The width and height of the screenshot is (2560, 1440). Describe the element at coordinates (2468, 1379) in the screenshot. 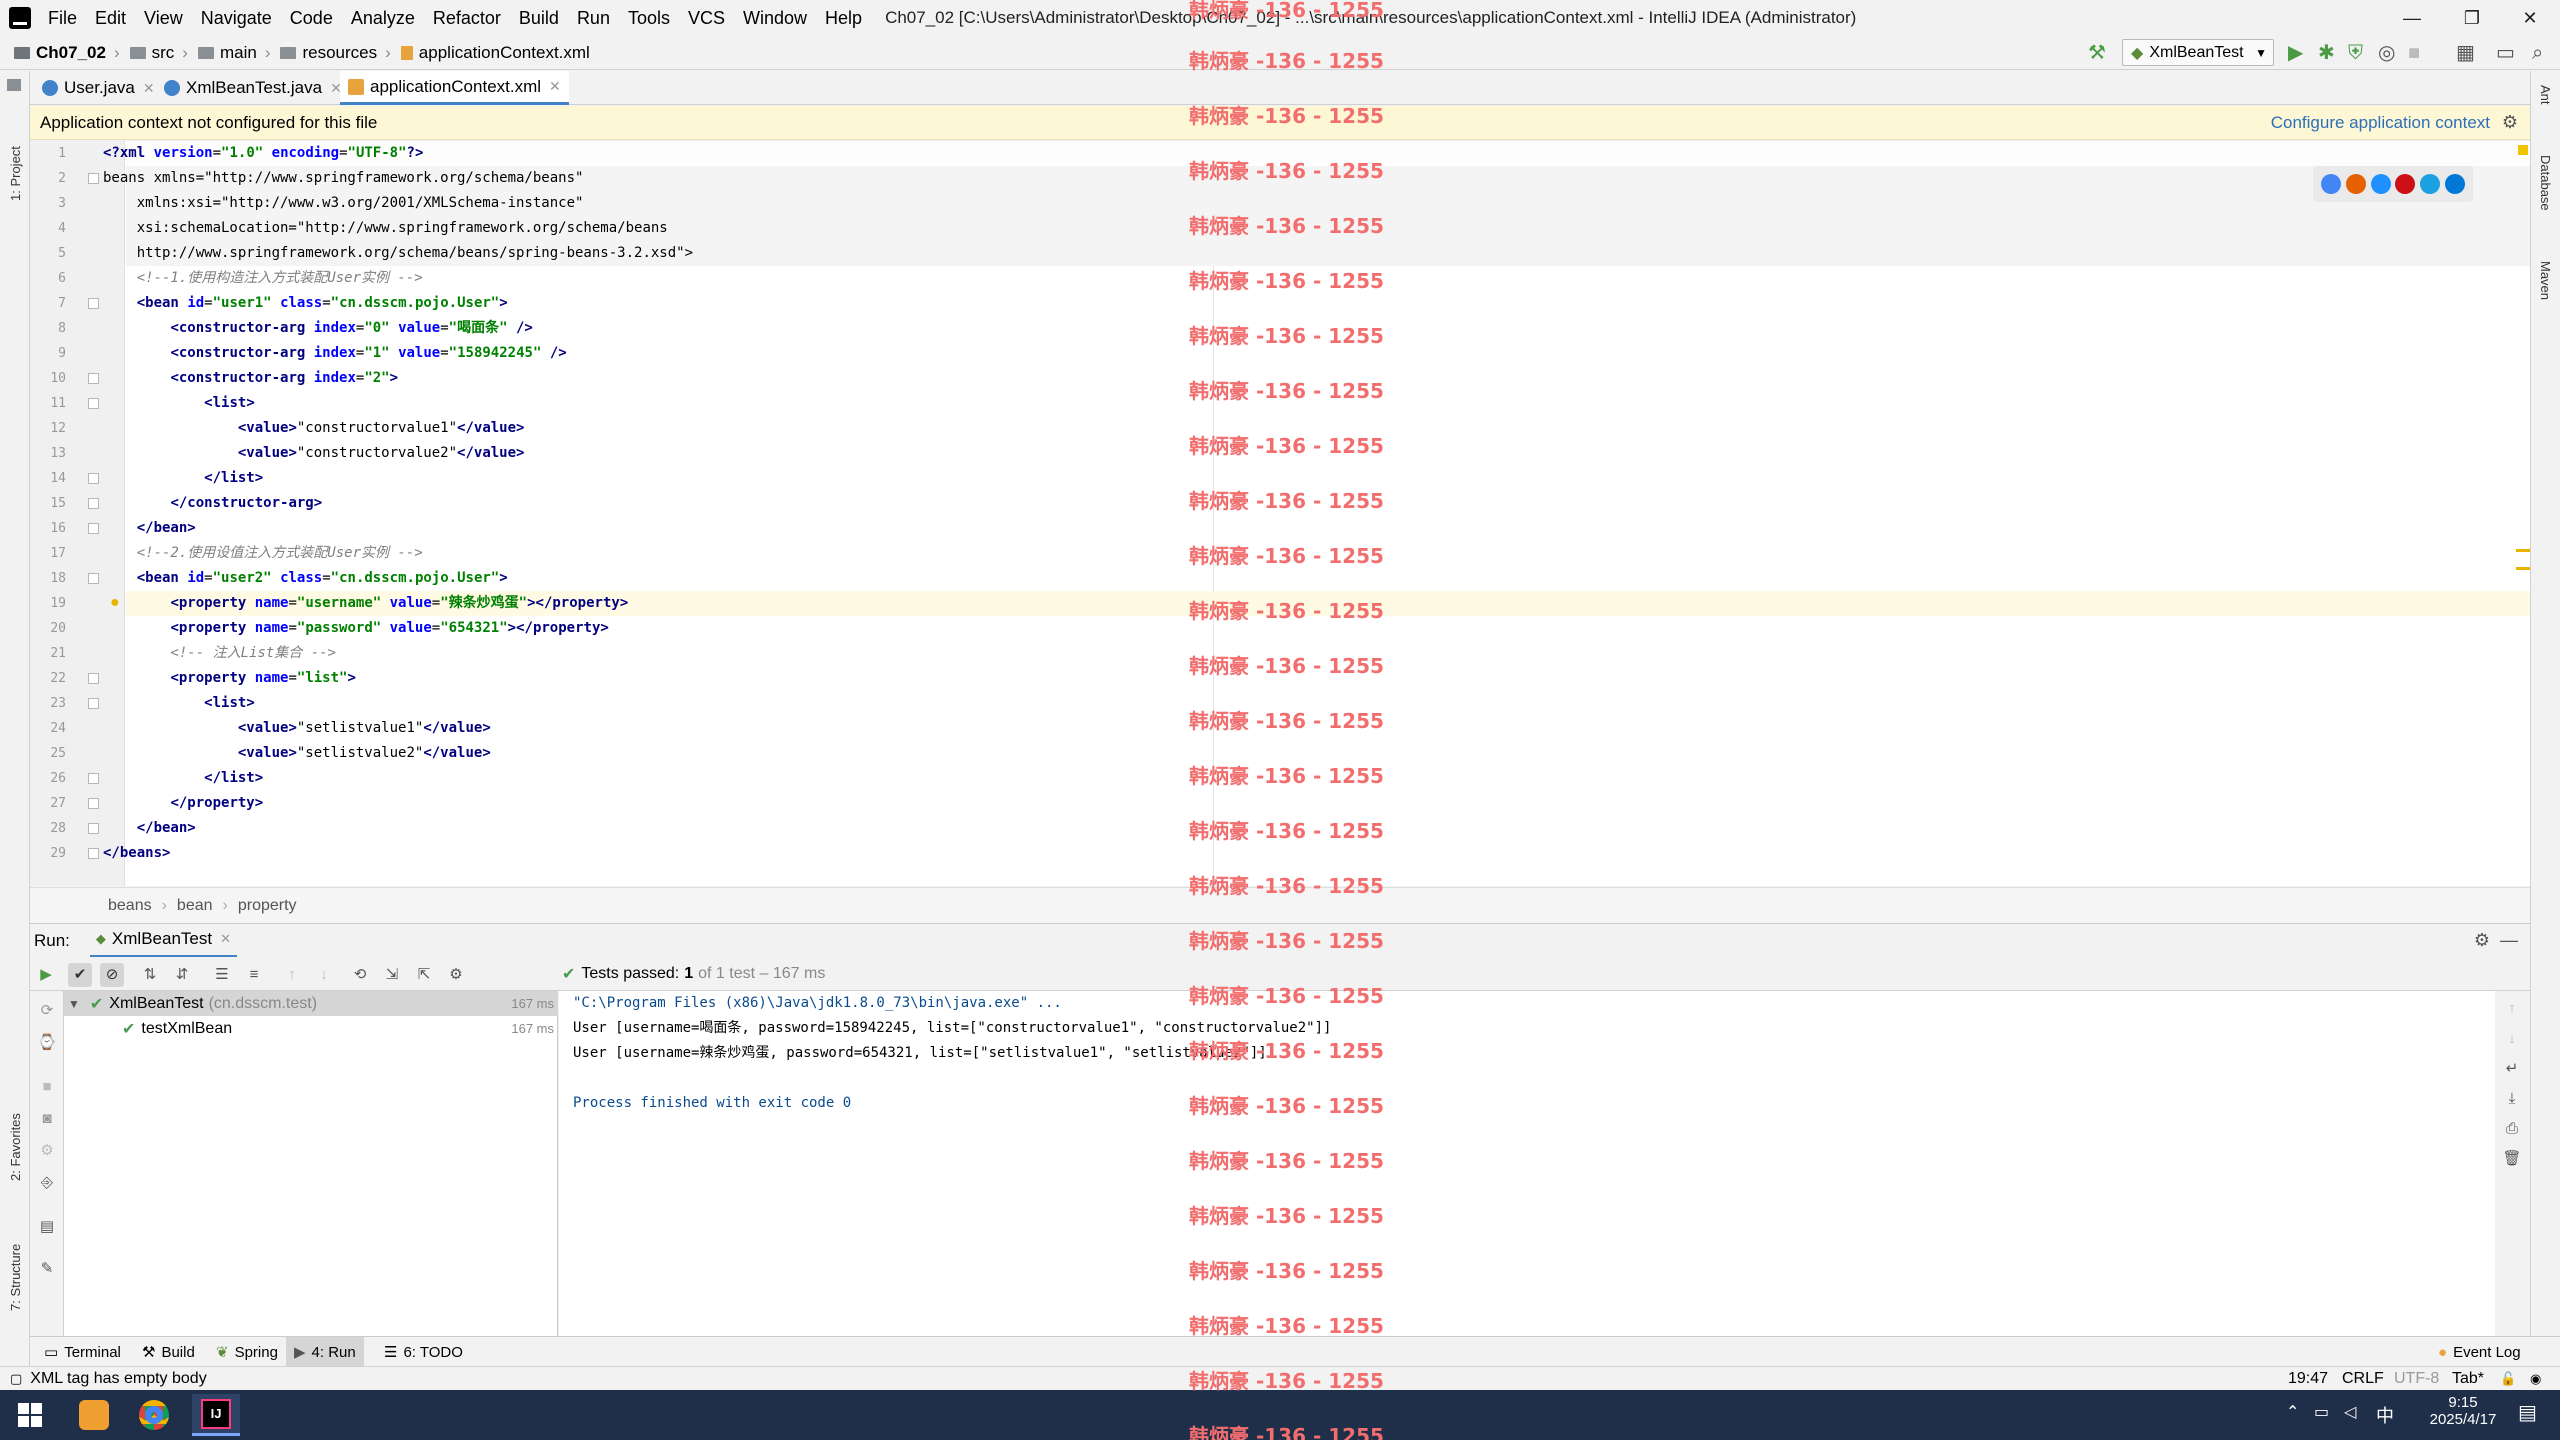

I see `indent-setting: Tab*` at that location.